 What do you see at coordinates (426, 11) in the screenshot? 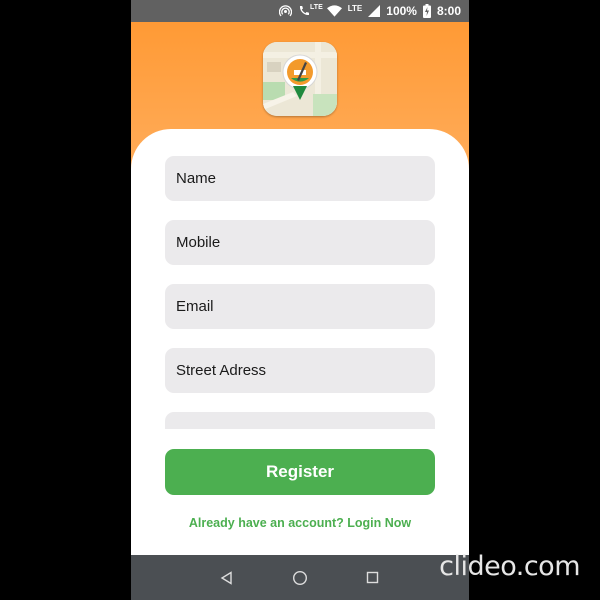
I see `battery-charging-icon` at bounding box center [426, 11].